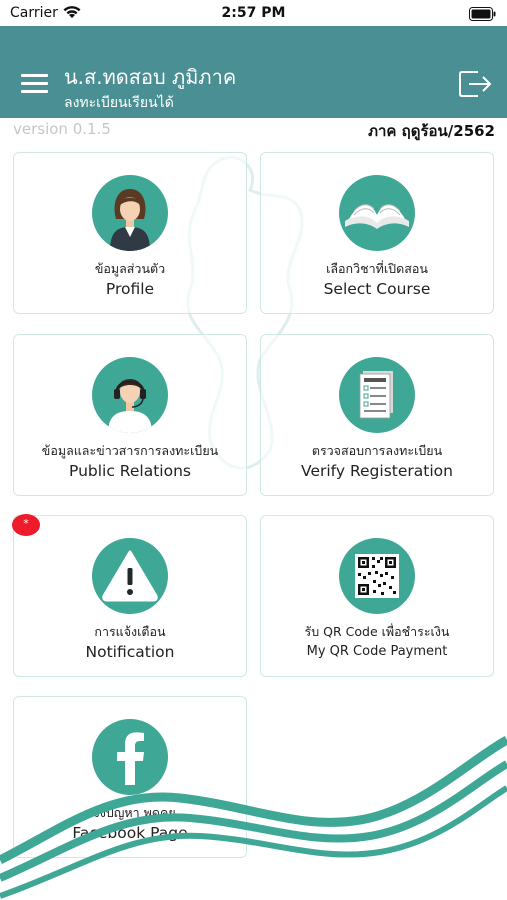  What do you see at coordinates (130, 757) in the screenshot?
I see `facebook-icon` at bounding box center [130, 757].